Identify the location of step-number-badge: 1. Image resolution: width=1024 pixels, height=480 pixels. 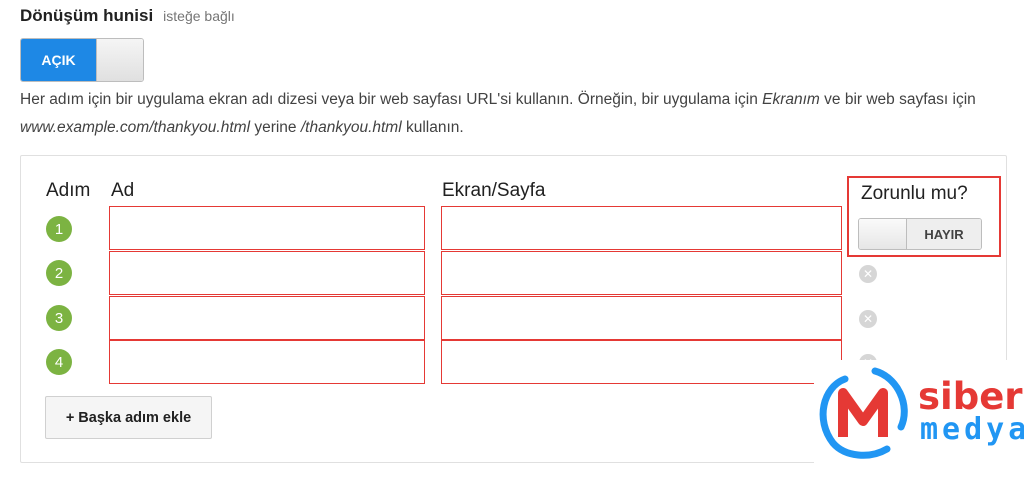
(59, 229).